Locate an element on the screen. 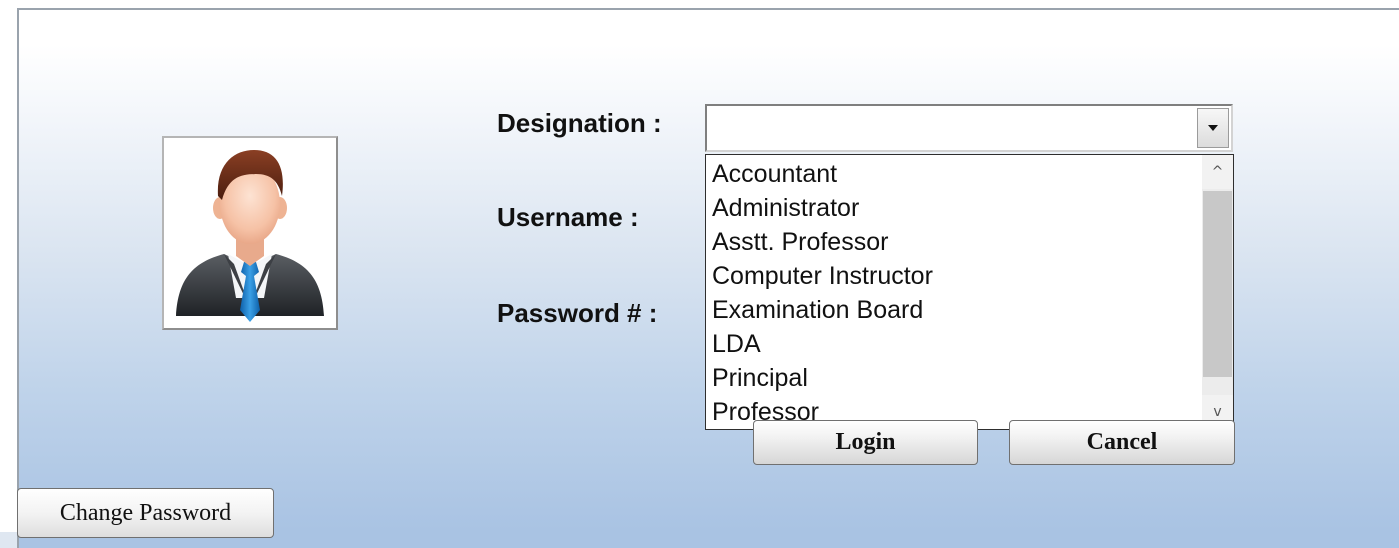  dropdown-toggle-button is located at coordinates (1213, 128).